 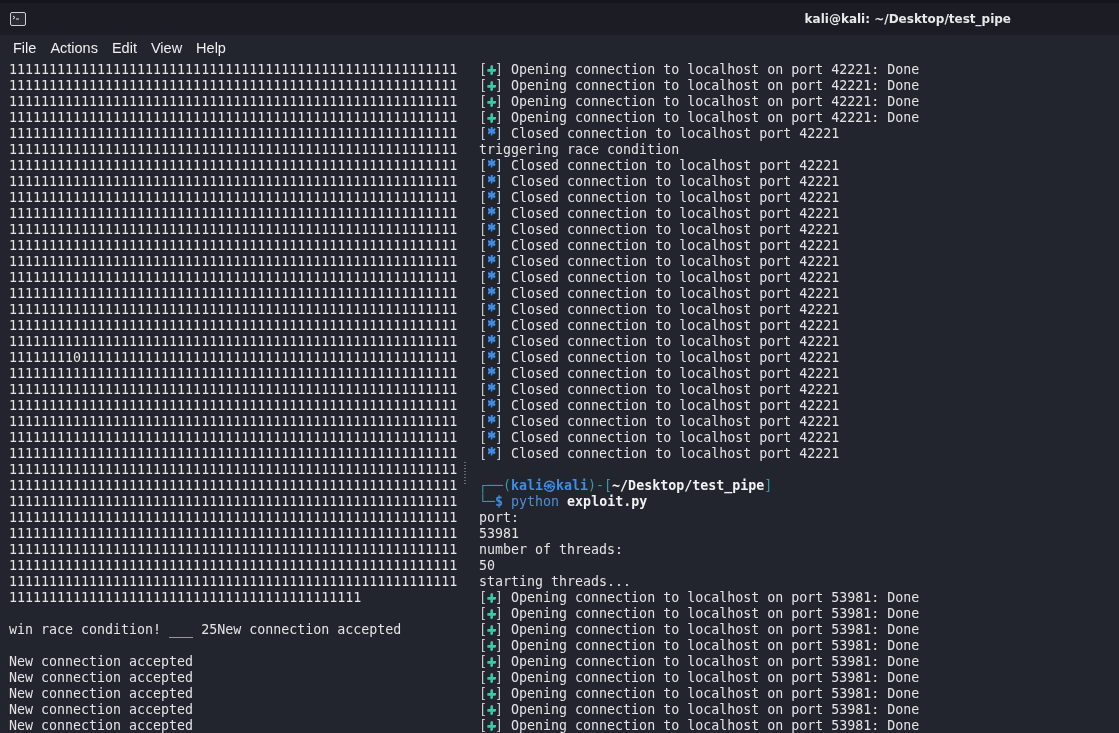 What do you see at coordinates (185, 598) in the screenshot?
I see `terminal-line: 11111111111111111111111111111111111111111111` at bounding box center [185, 598].